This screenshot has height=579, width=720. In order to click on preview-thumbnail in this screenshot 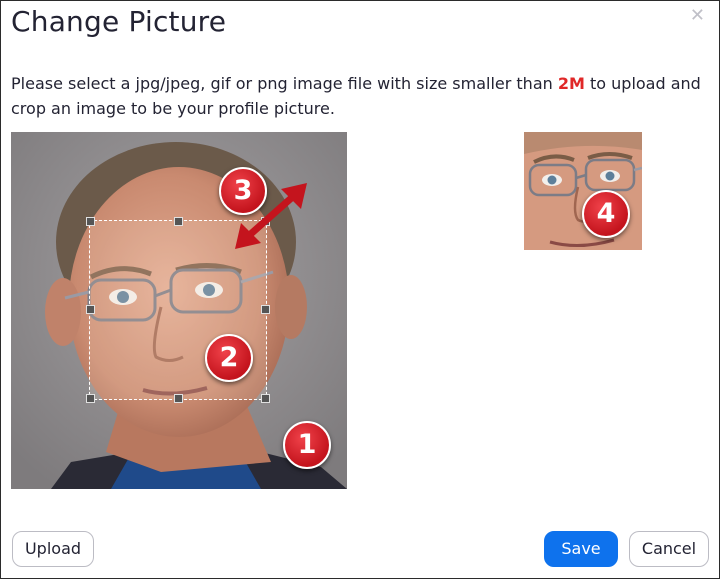, I will do `click(583, 191)`.